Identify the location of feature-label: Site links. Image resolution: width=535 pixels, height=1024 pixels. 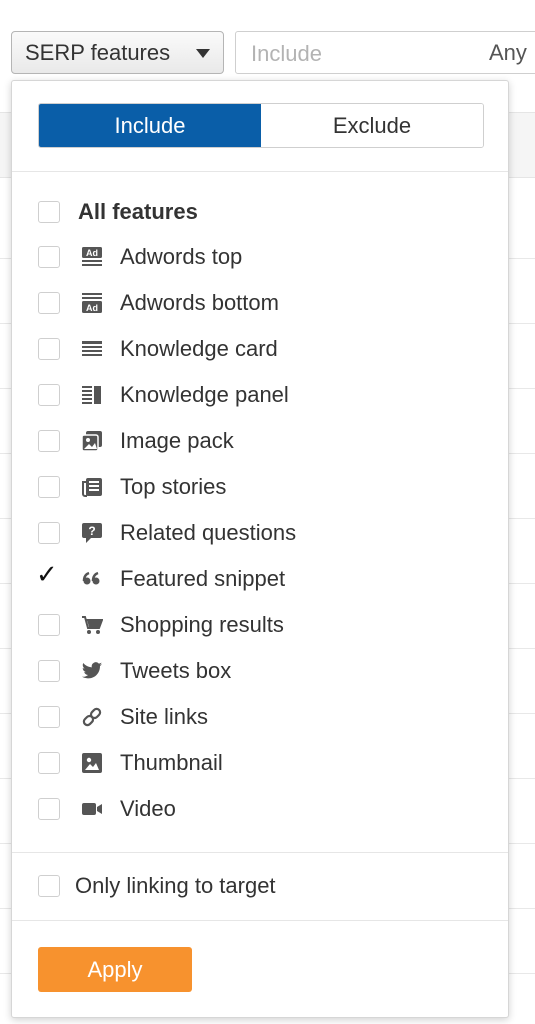
(164, 716).